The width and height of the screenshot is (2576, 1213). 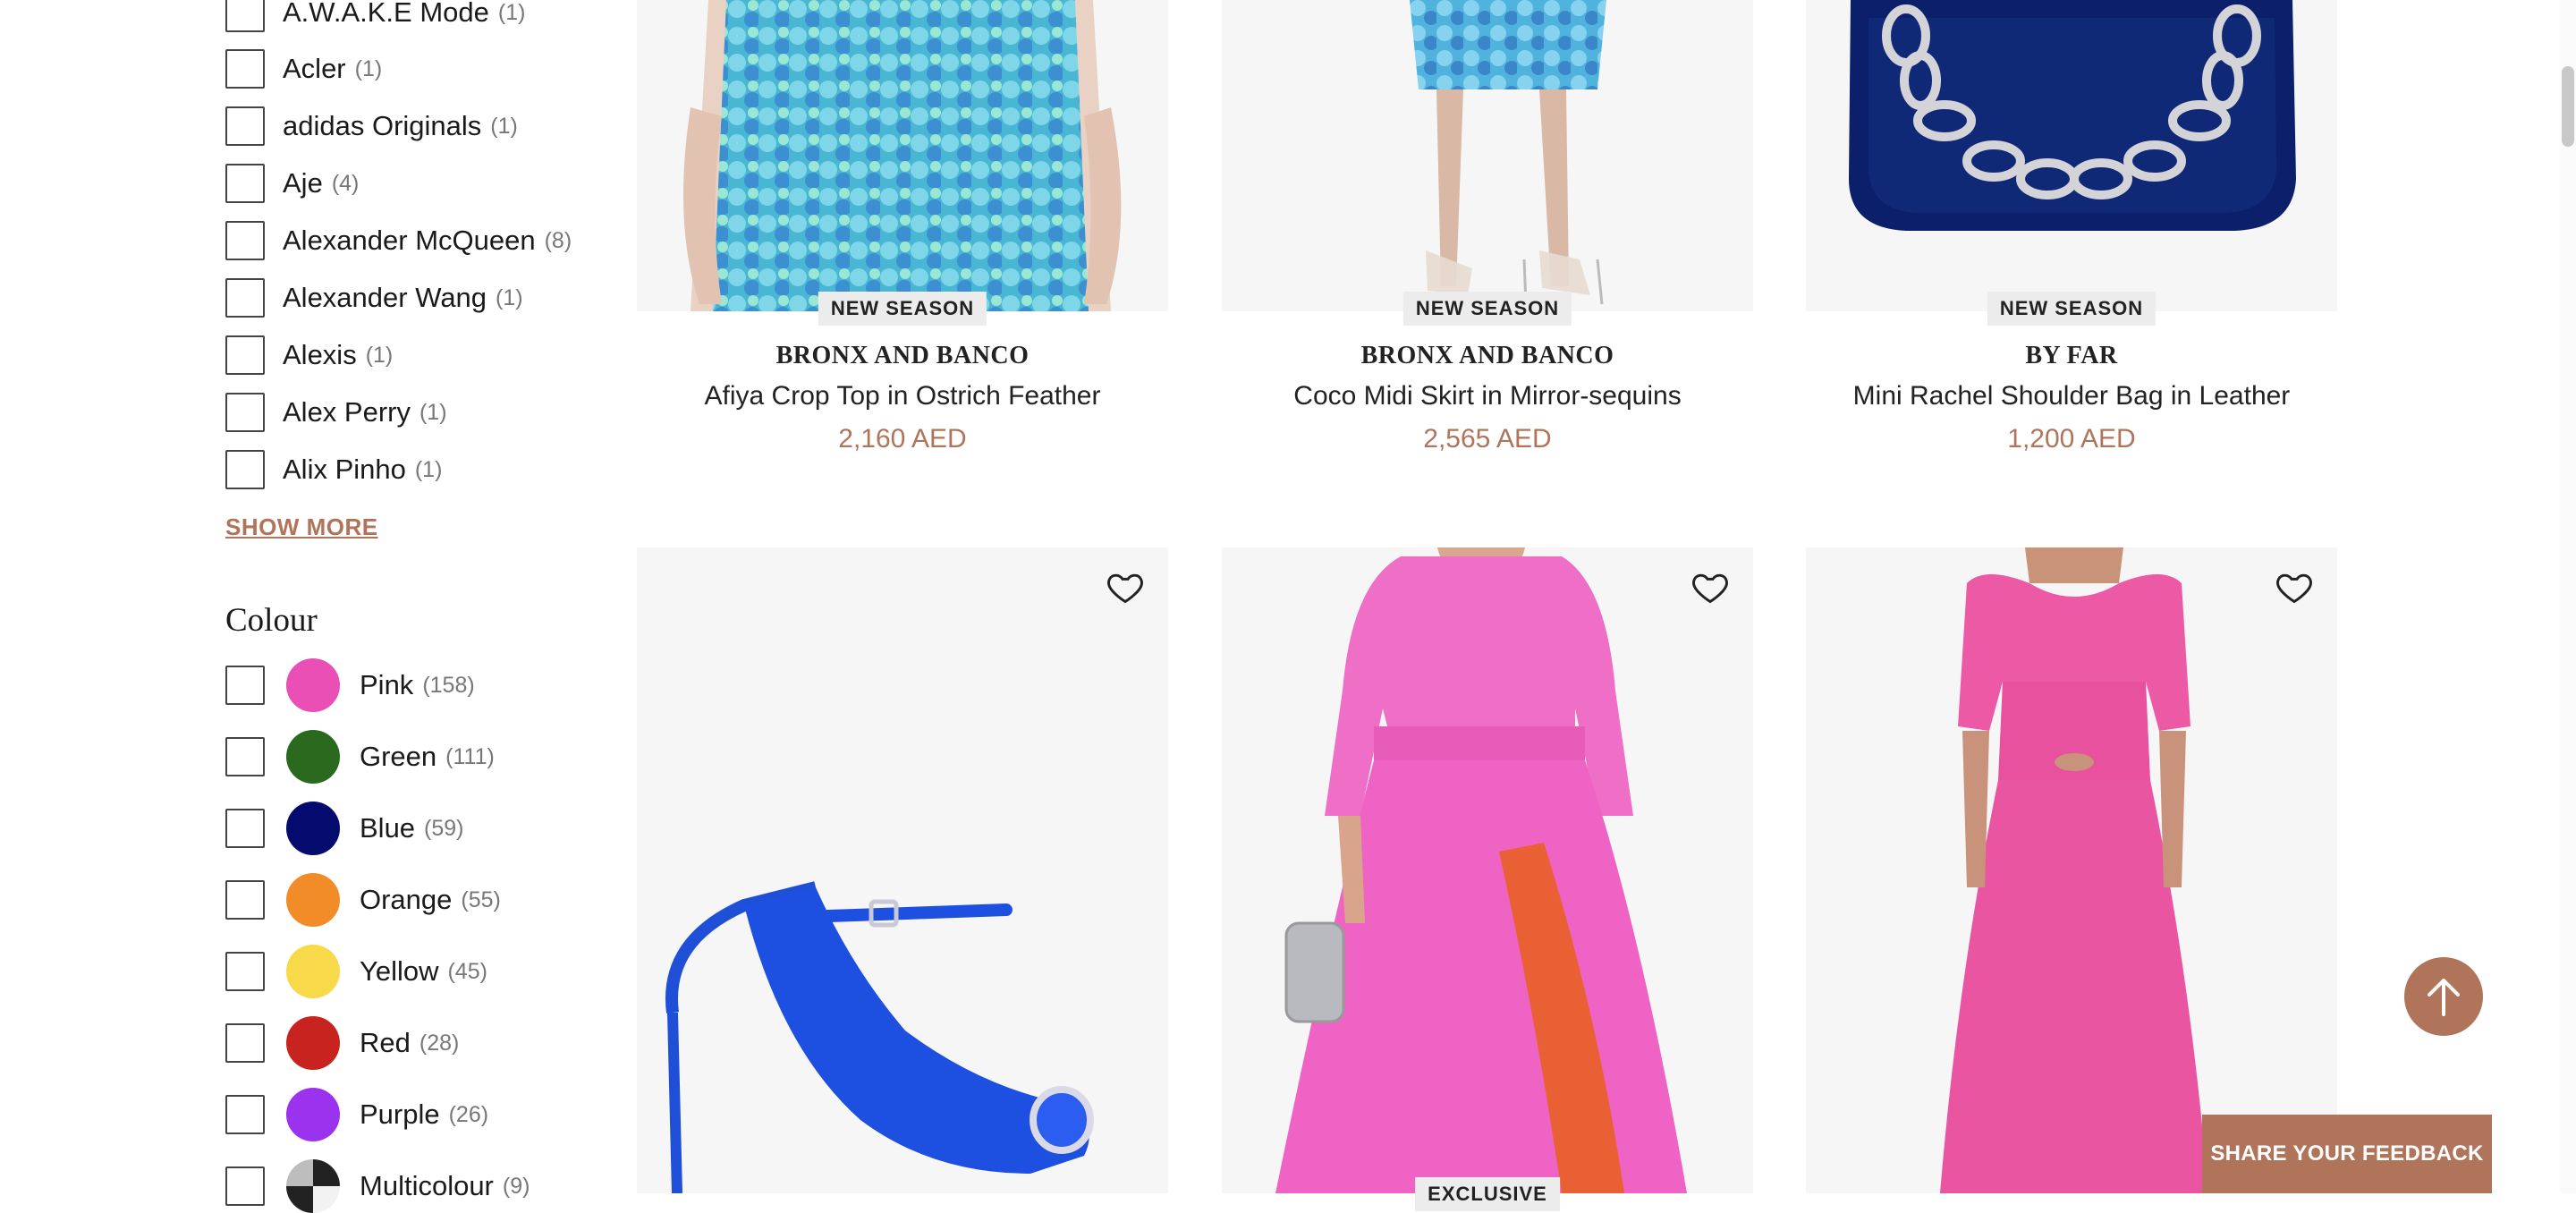 I want to click on show-more-link: SHOW MORE, so click(x=301, y=527).